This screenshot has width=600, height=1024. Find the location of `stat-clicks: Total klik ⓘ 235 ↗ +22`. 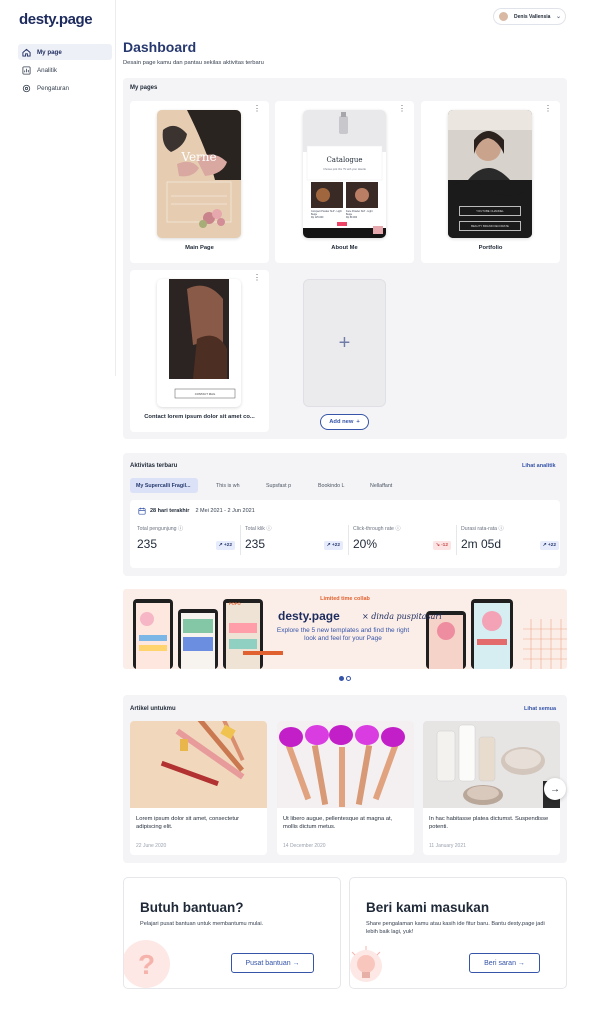

stat-clicks: Total klik ⓘ 235 ↗ +22 is located at coordinates (295, 540).